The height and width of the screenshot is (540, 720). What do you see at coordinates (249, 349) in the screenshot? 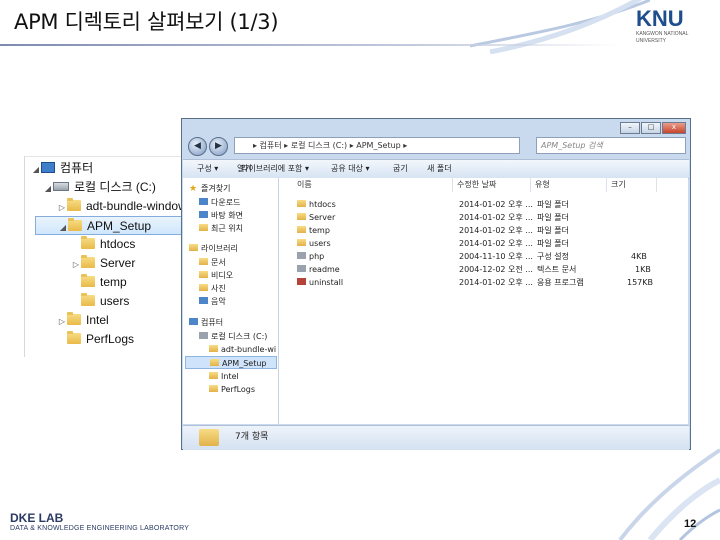
I see `nav-item-label: adt-bundle-wi` at bounding box center [249, 349].